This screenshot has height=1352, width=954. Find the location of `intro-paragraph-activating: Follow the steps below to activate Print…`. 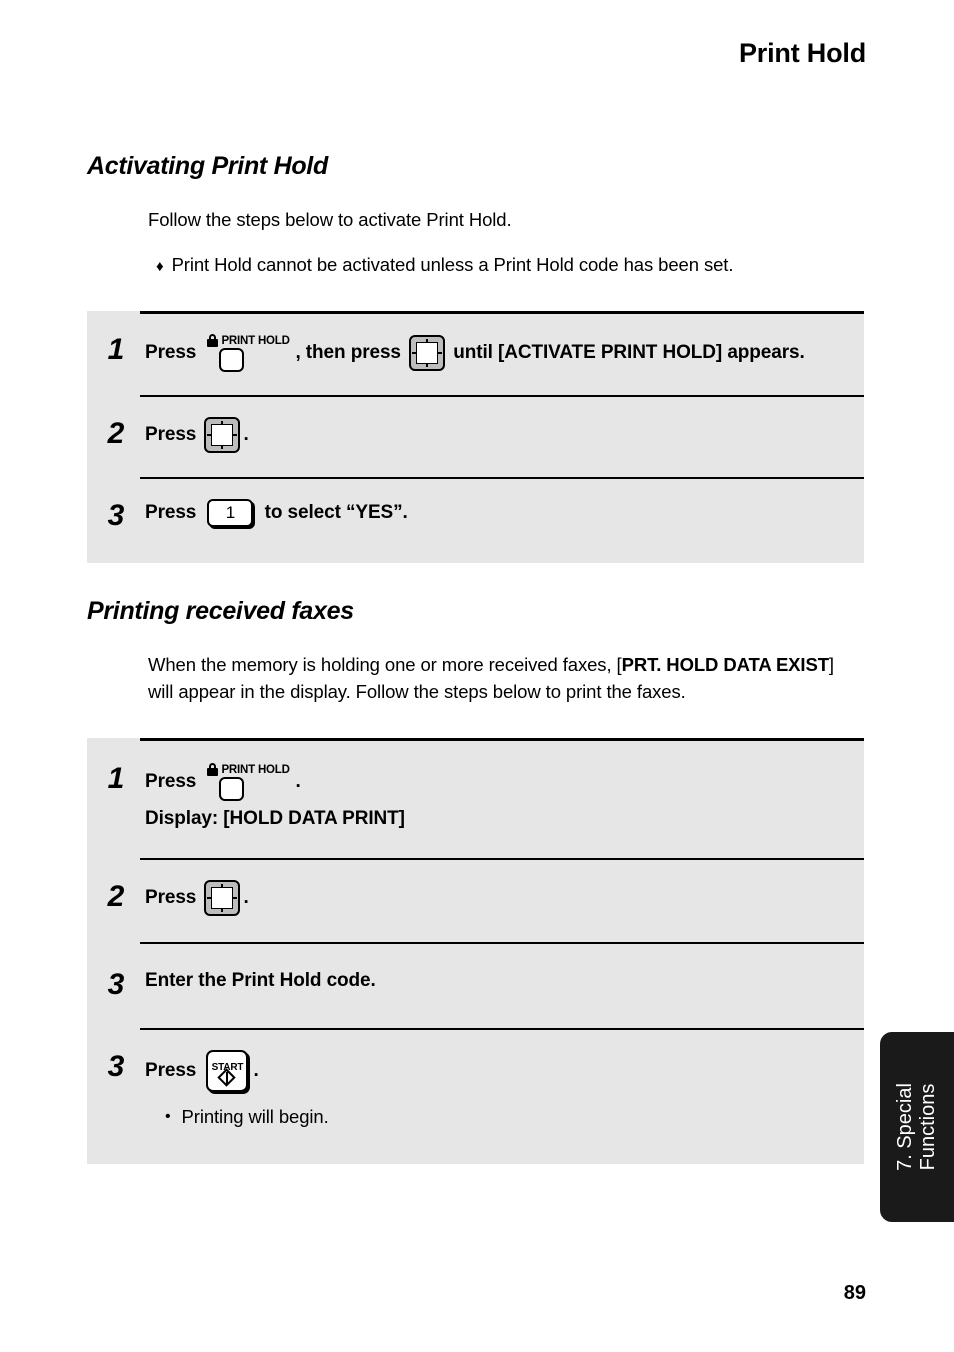

intro-paragraph-activating: Follow the steps below to activate Print… is located at coordinates (330, 219).